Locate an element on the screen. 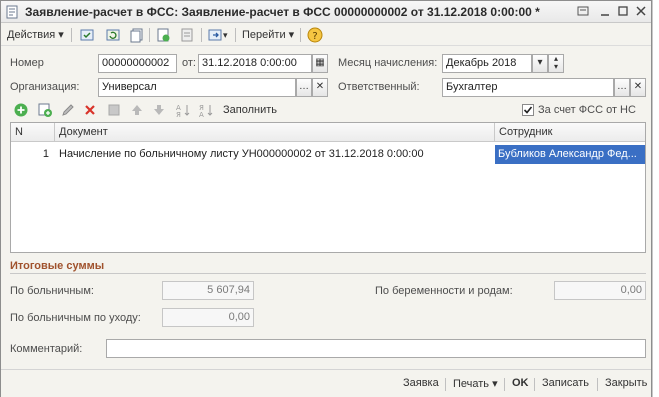  maternity-amount-field: 0,00 is located at coordinates (600, 290).